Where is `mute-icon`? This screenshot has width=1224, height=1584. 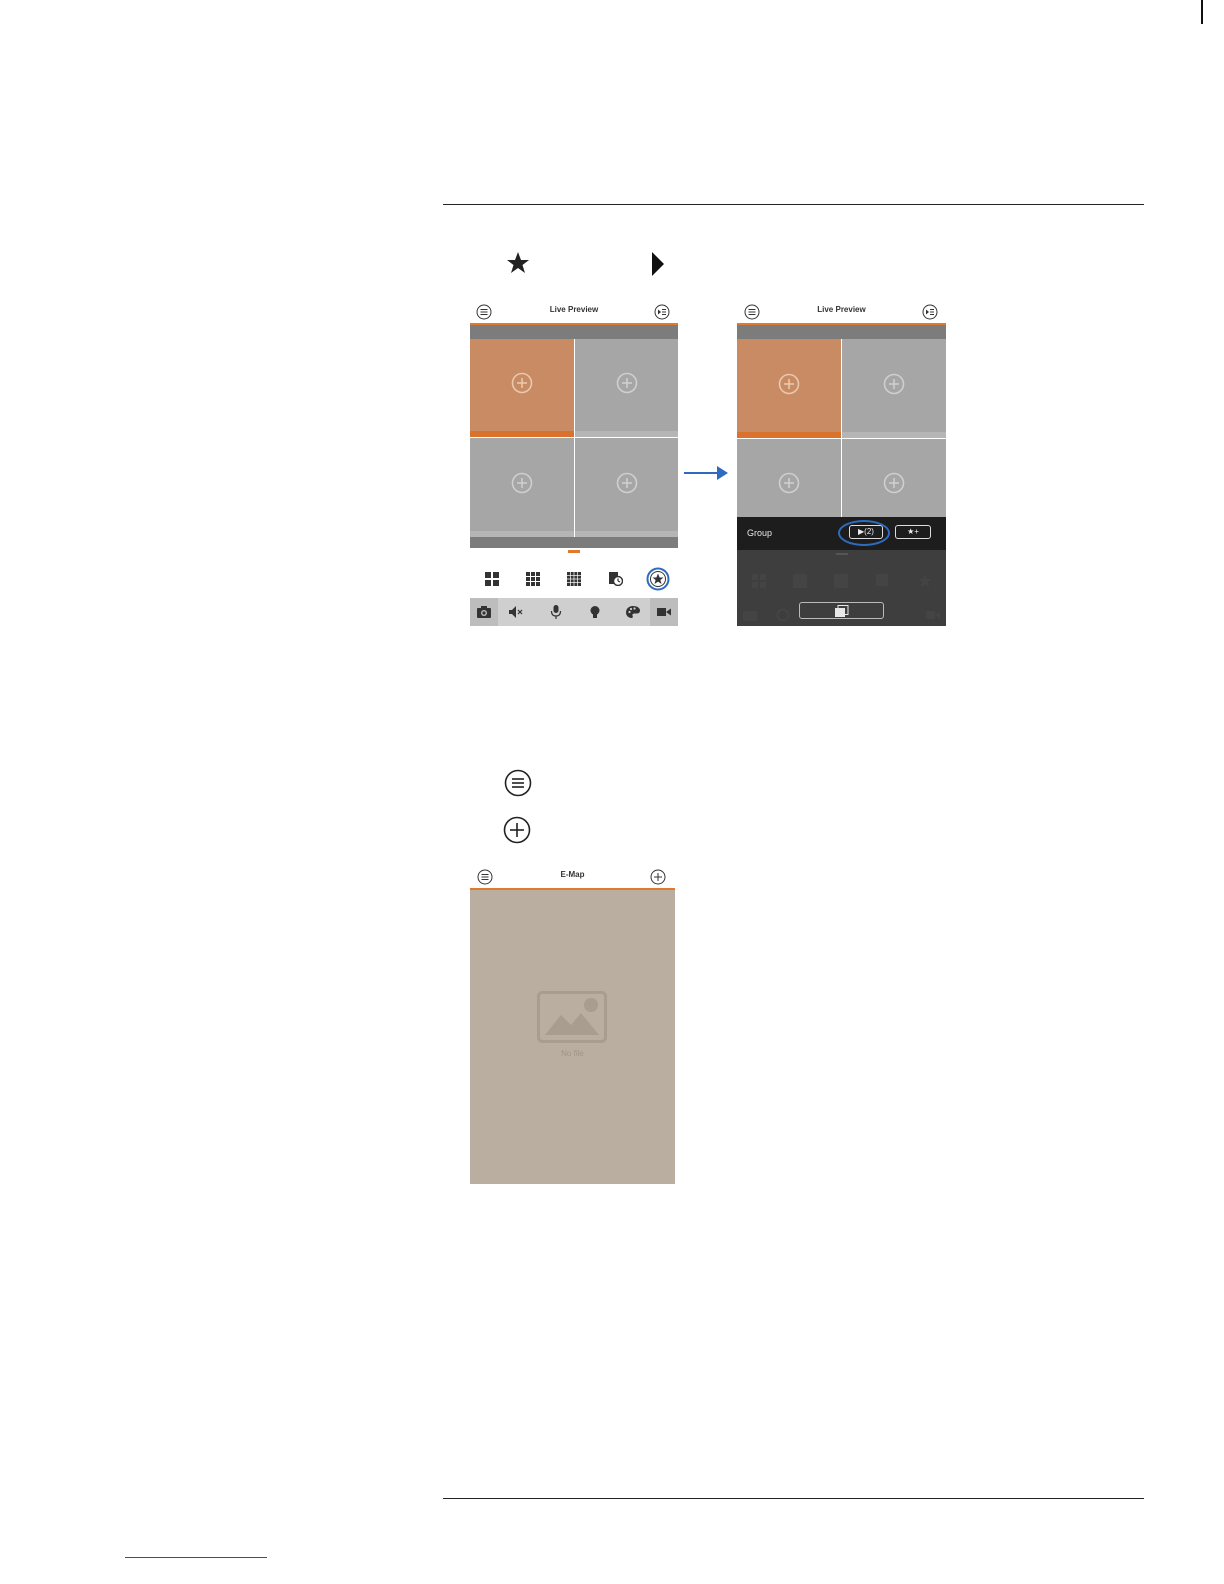
mute-icon is located at coordinates (516, 612).